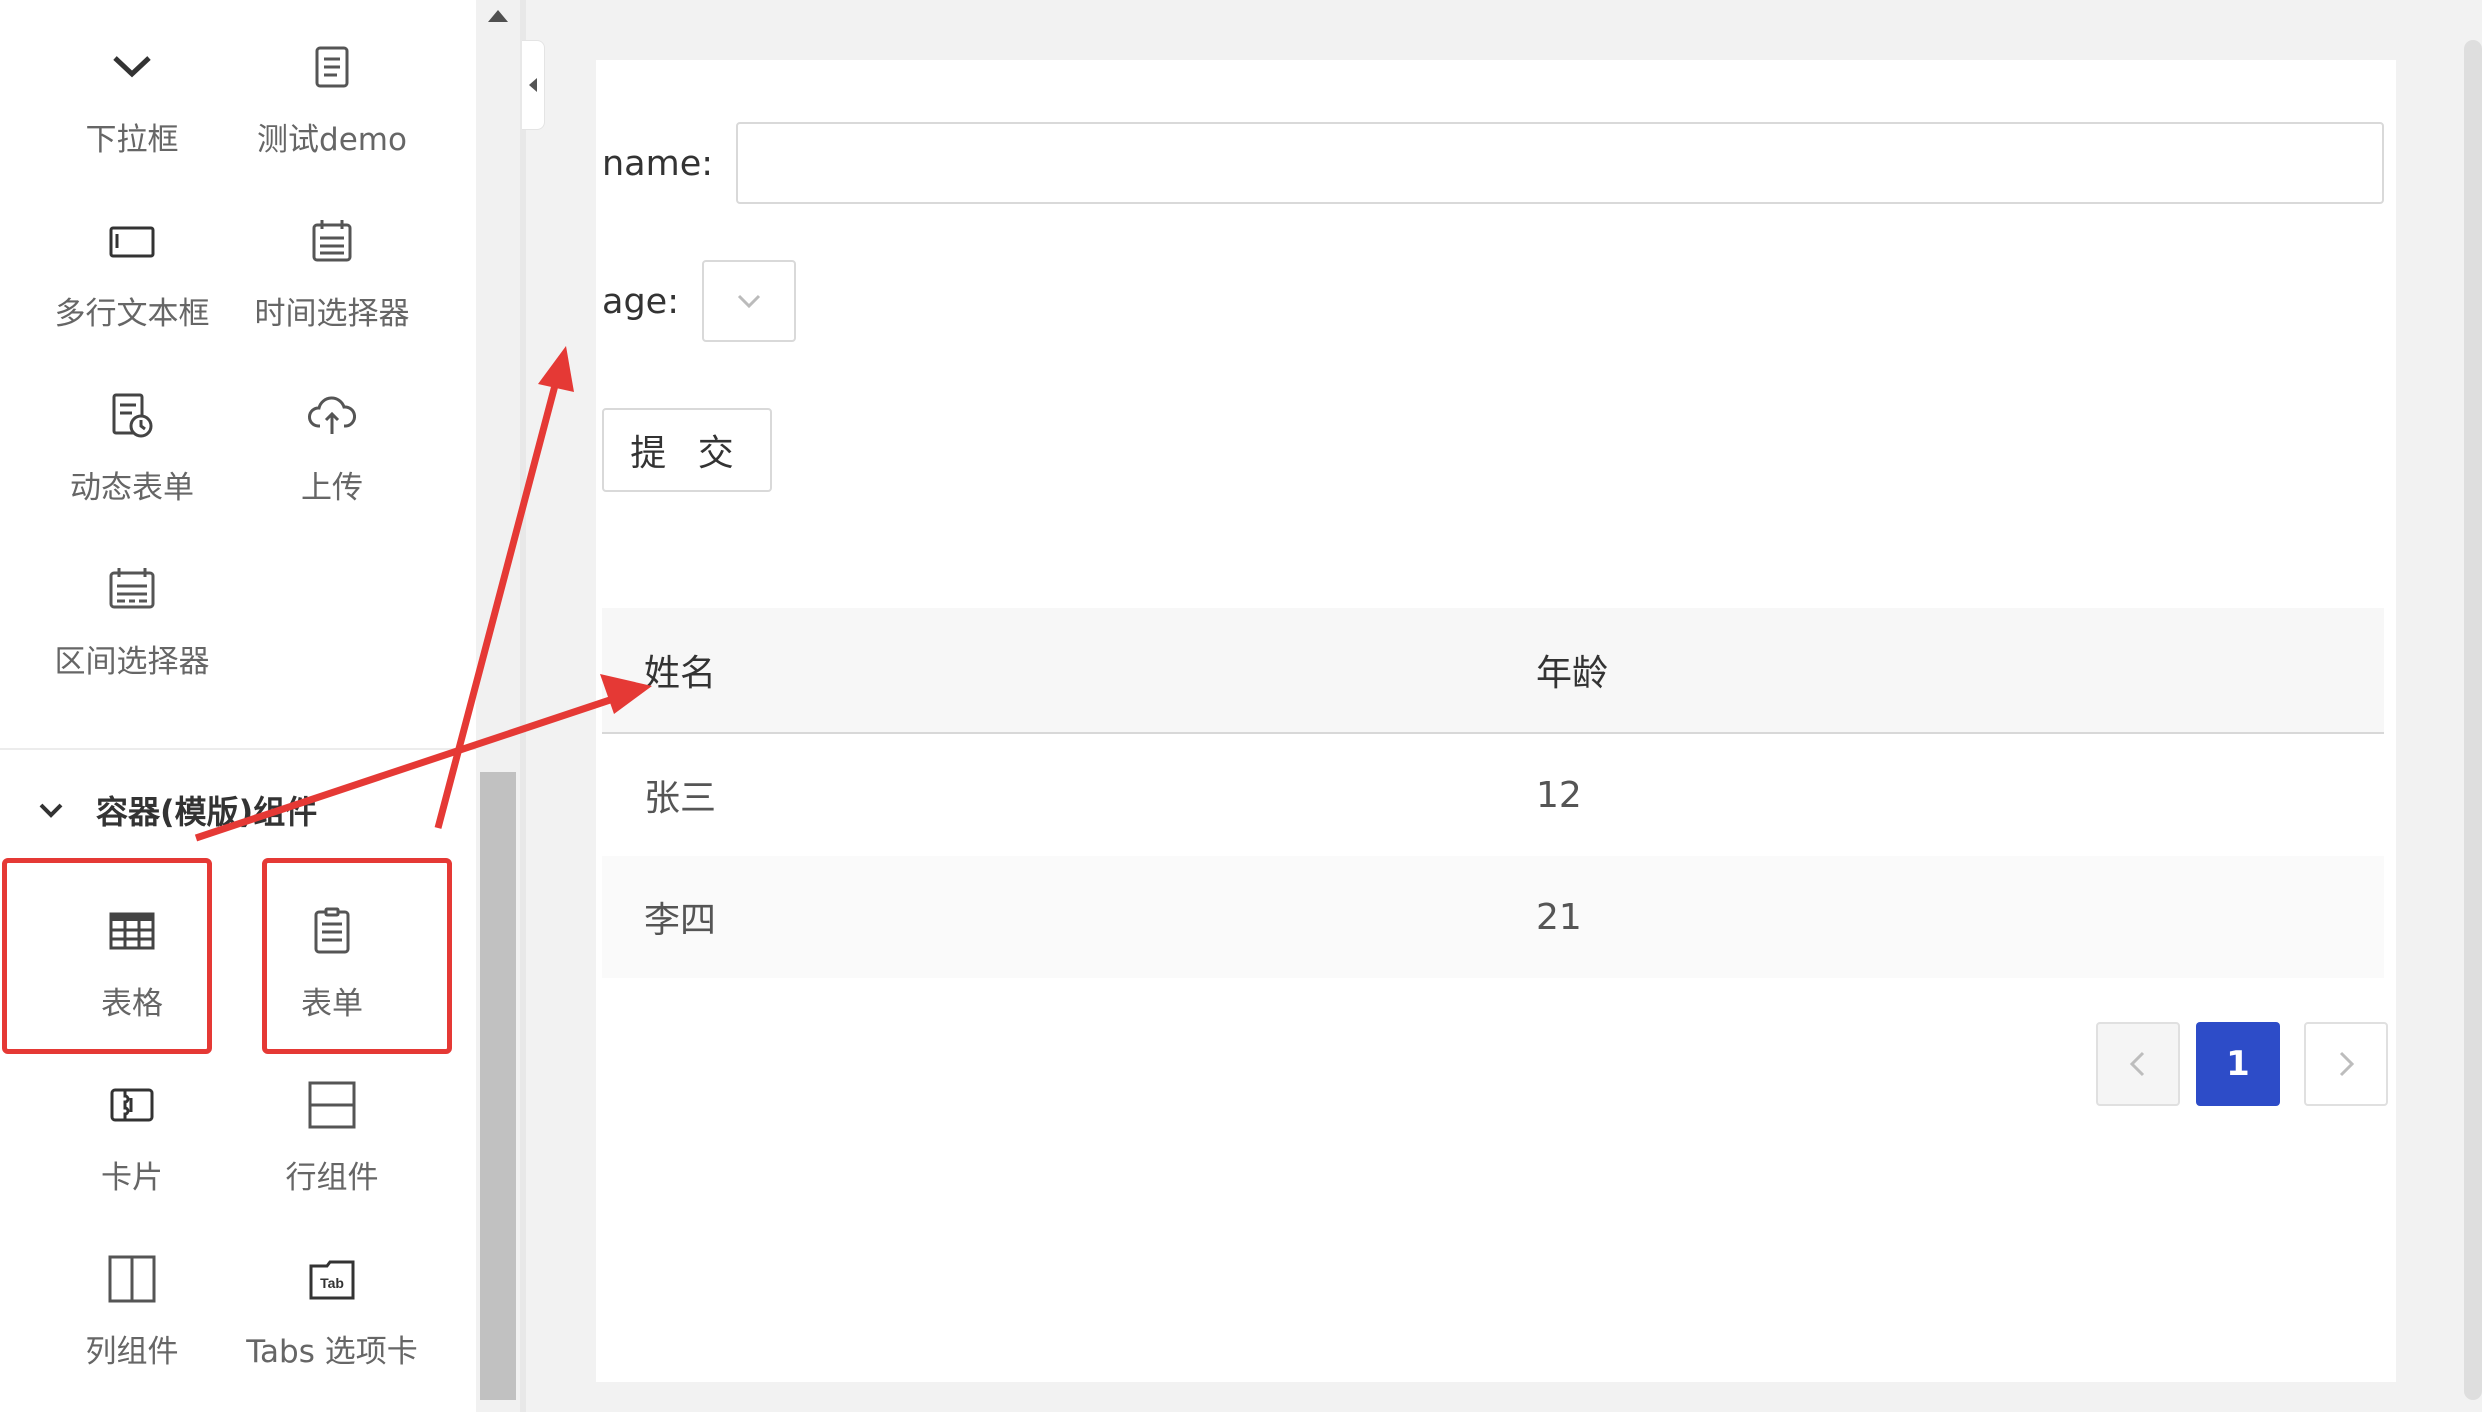 This screenshot has height=1412, width=2482. What do you see at coordinates (680, 798) in the screenshot?
I see `table-cell: 张三` at bounding box center [680, 798].